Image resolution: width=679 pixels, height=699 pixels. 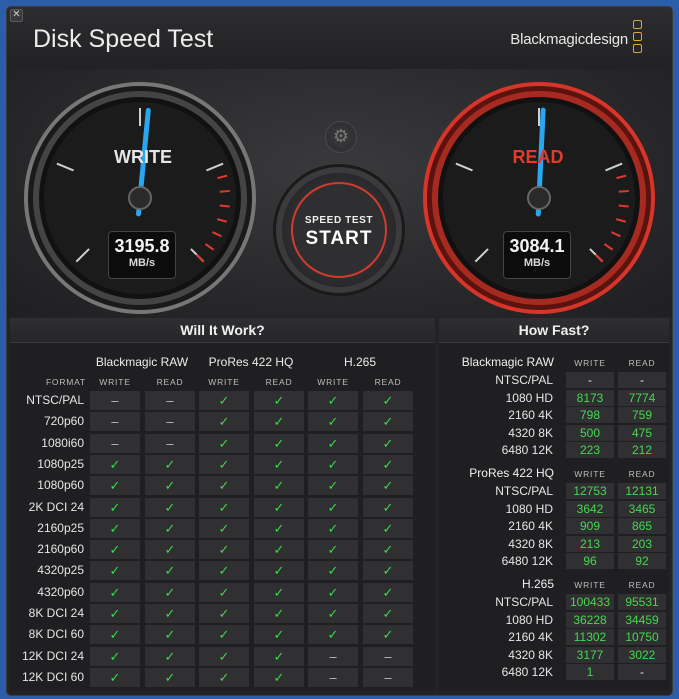 What do you see at coordinates (590, 561) in the screenshot?
I see `fps-cell: 96` at bounding box center [590, 561].